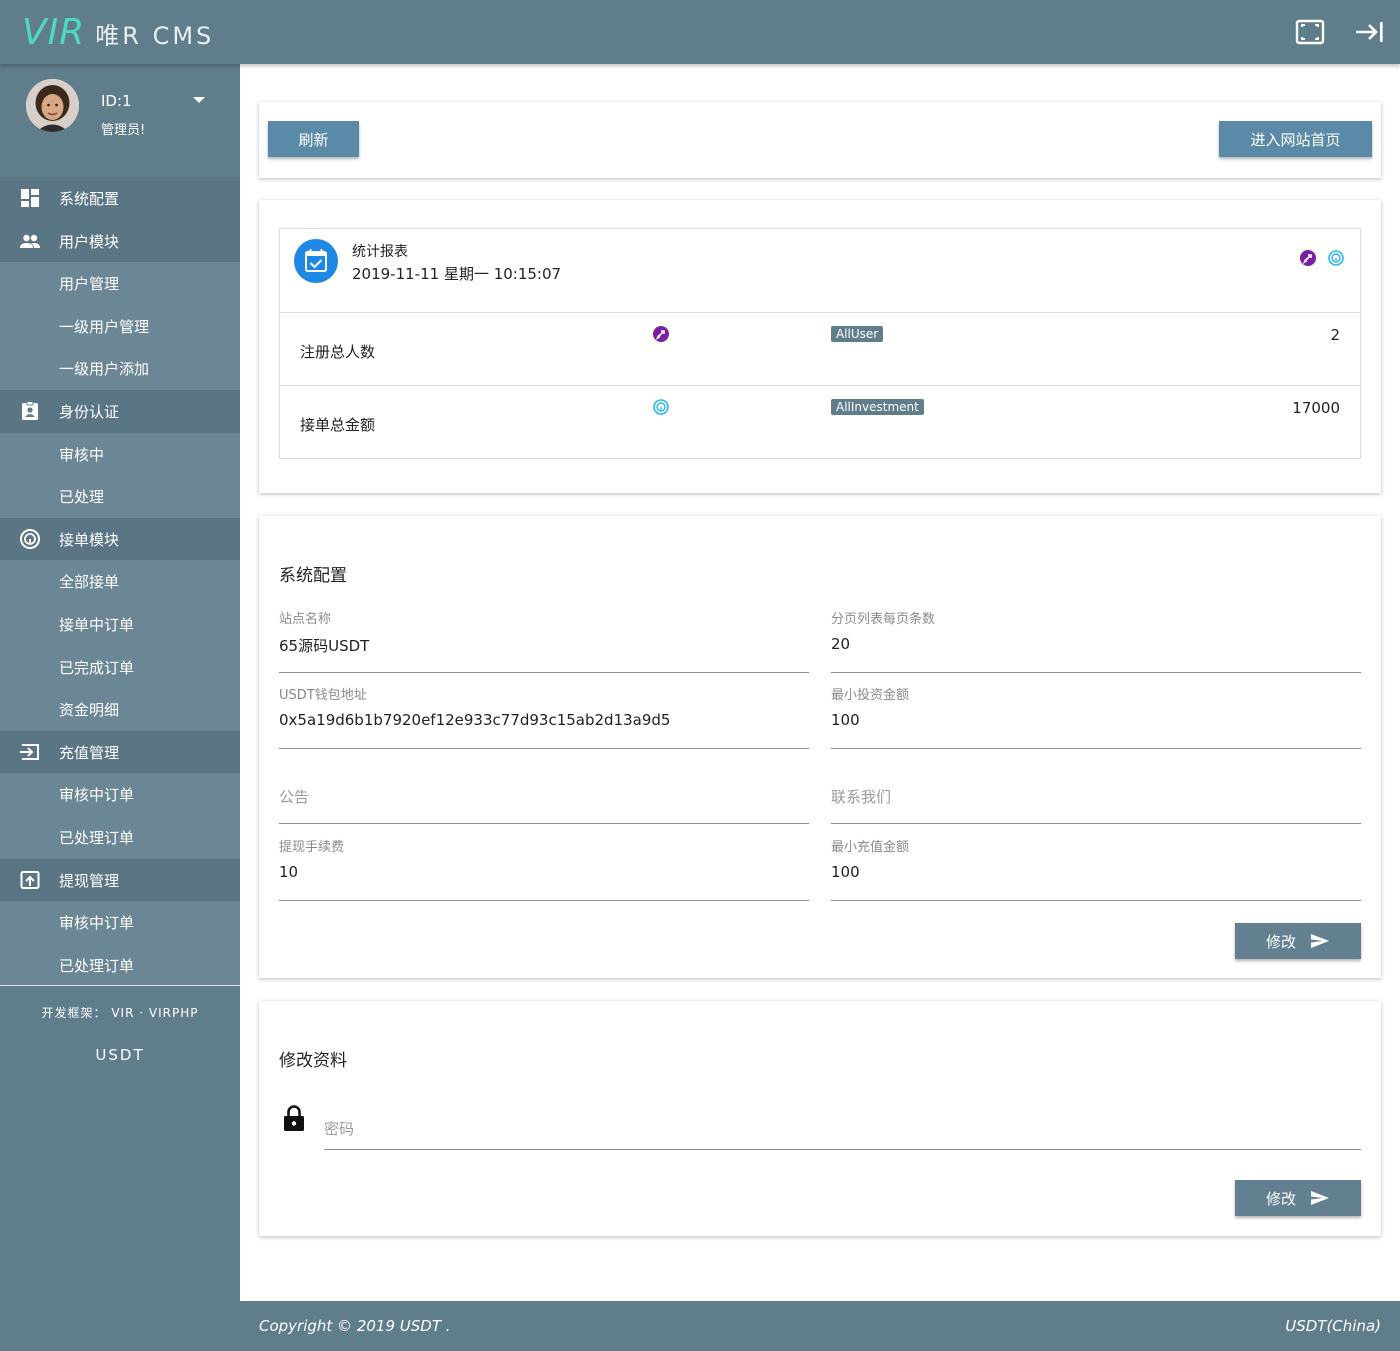 The image size is (1400, 1351). Describe the element at coordinates (316, 261) in the screenshot. I see `calendar-check-icon` at that location.